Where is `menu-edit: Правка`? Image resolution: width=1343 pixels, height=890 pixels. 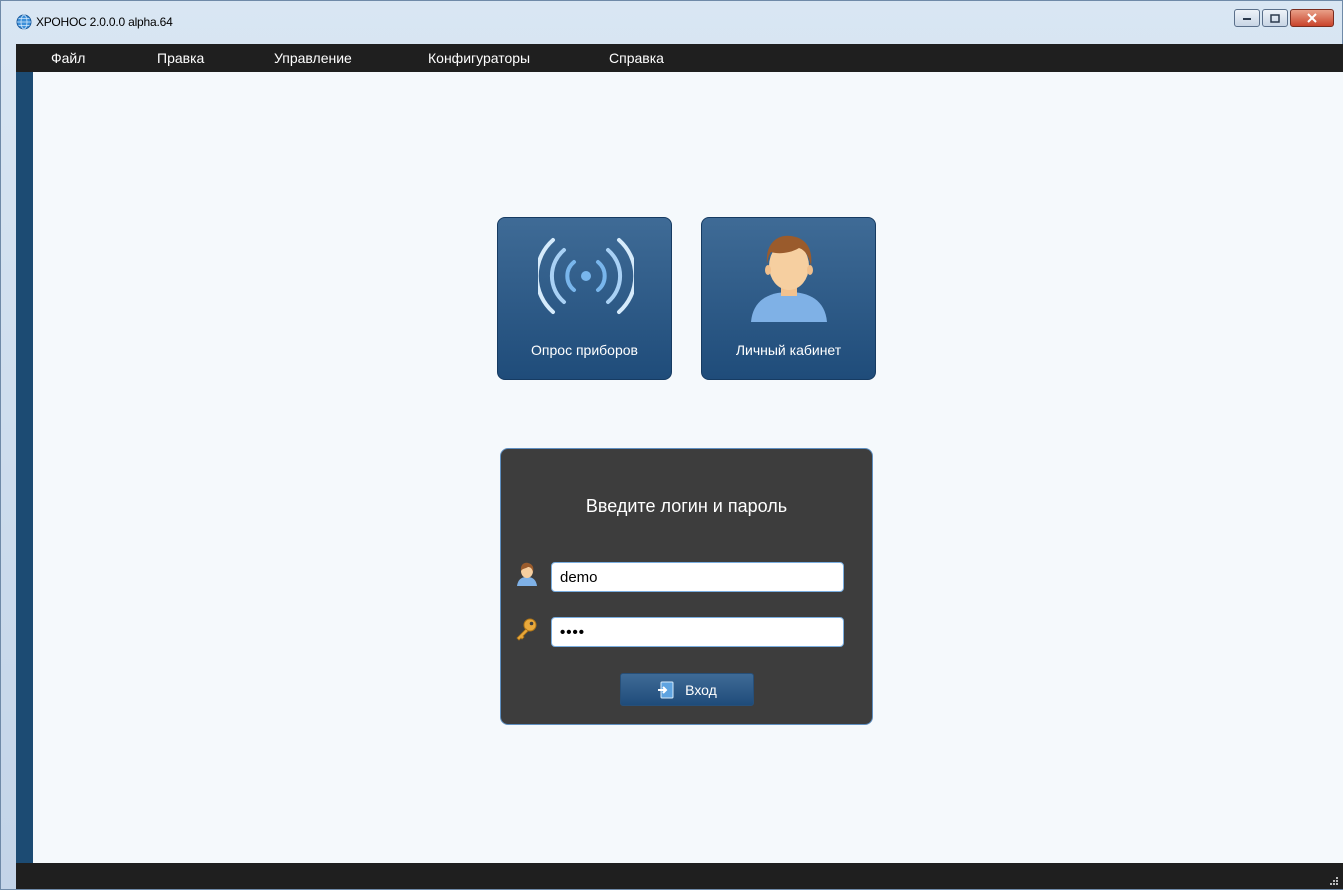 menu-edit: Правка is located at coordinates (180, 58).